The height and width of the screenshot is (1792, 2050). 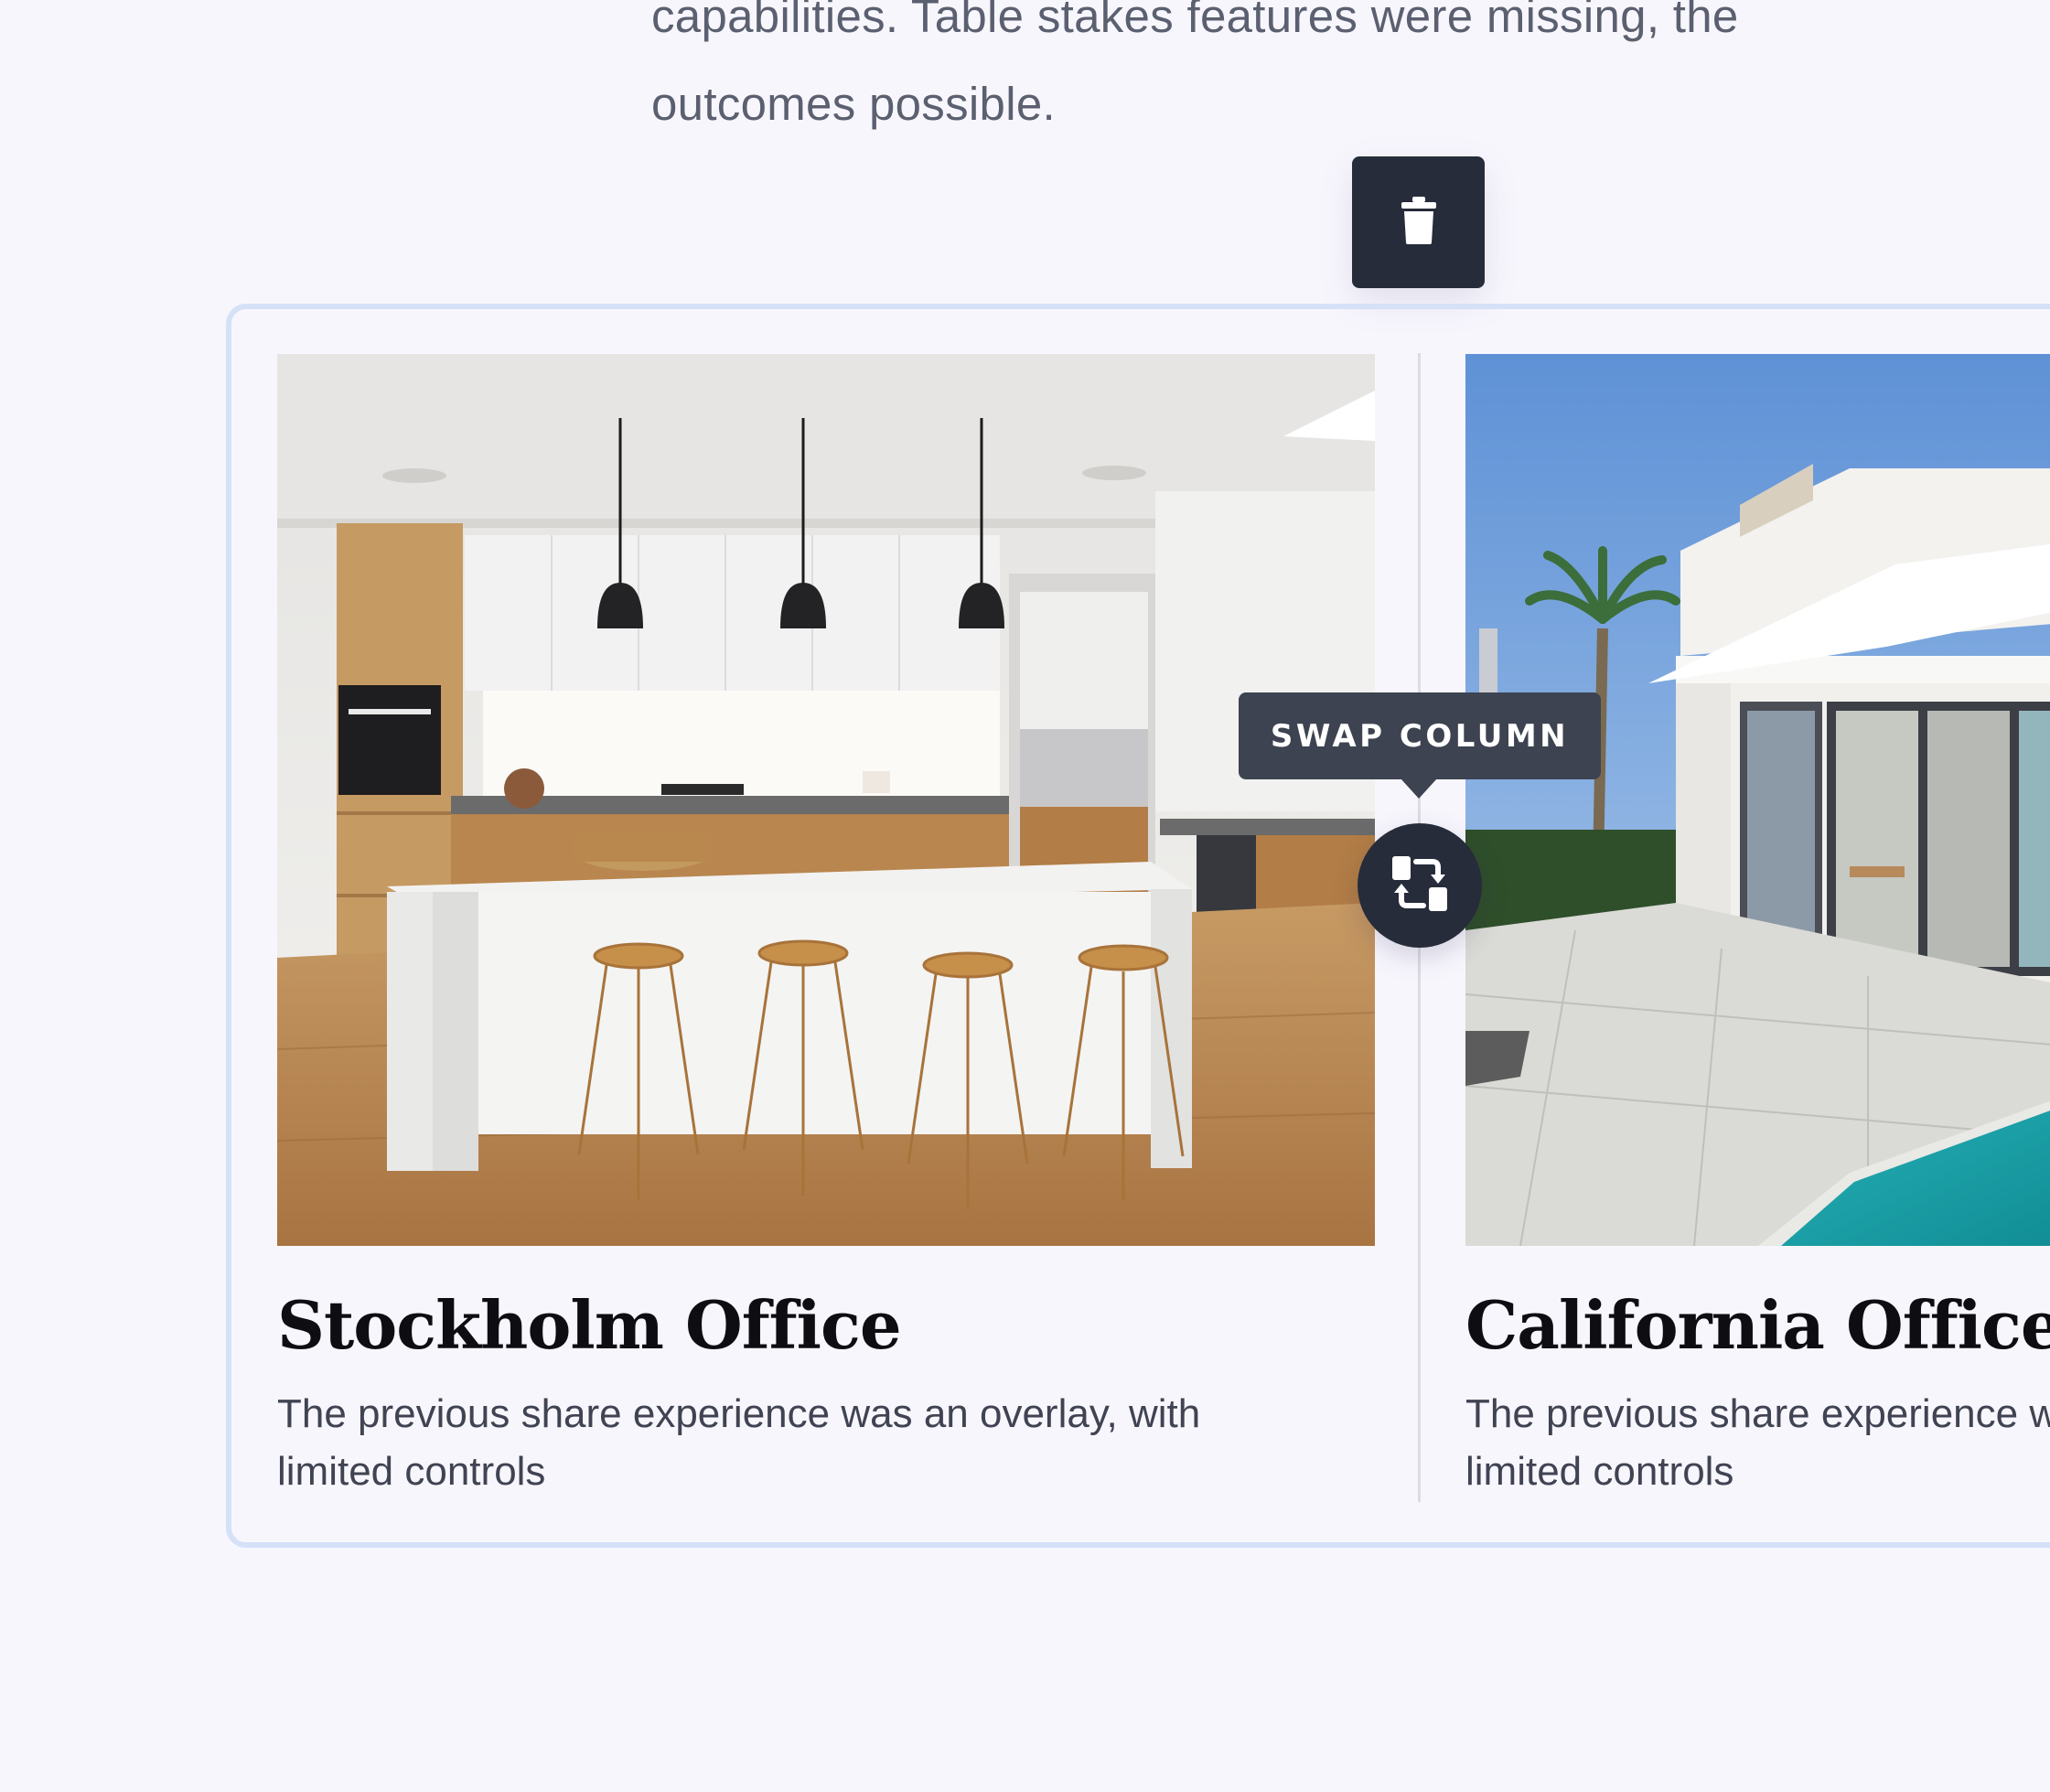 What do you see at coordinates (590, 1325) in the screenshot?
I see `stockholm-office-title: Stockholm Office` at bounding box center [590, 1325].